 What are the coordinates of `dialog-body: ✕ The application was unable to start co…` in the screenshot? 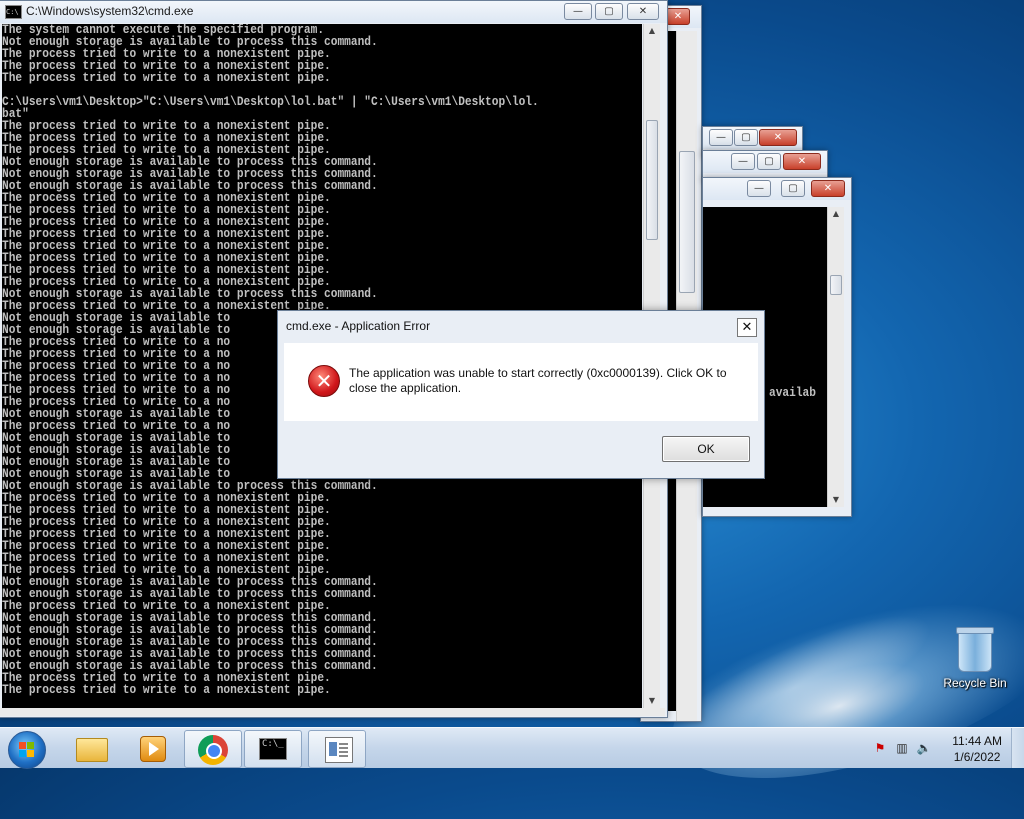 It's located at (521, 382).